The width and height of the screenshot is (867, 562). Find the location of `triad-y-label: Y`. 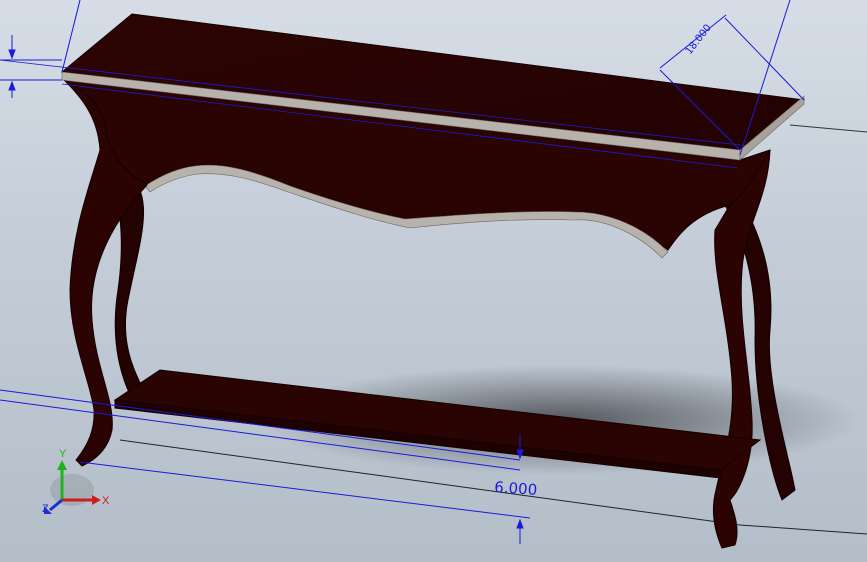

triad-y-label: Y is located at coordinates (63, 454).